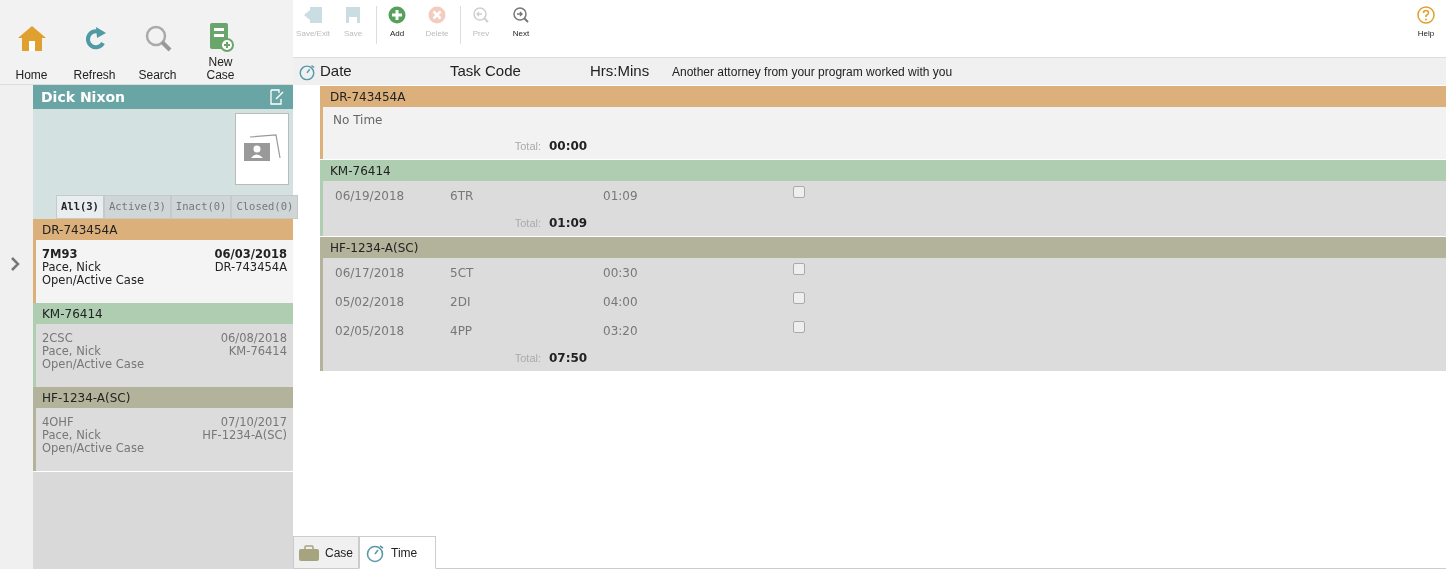 The width and height of the screenshot is (1446, 569). I want to click on case-date: 06/03/2018, so click(250, 254).